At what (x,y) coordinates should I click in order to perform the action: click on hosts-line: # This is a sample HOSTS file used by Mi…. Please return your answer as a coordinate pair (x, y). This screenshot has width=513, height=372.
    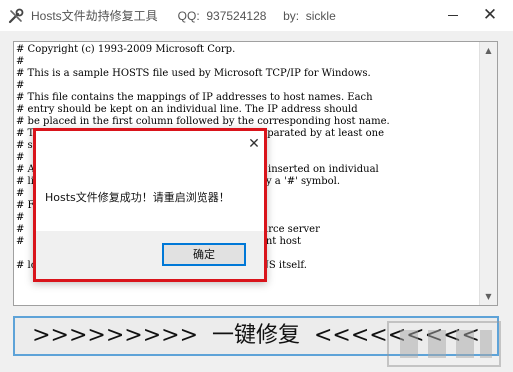
    Looking at the image, I should click on (193, 73).